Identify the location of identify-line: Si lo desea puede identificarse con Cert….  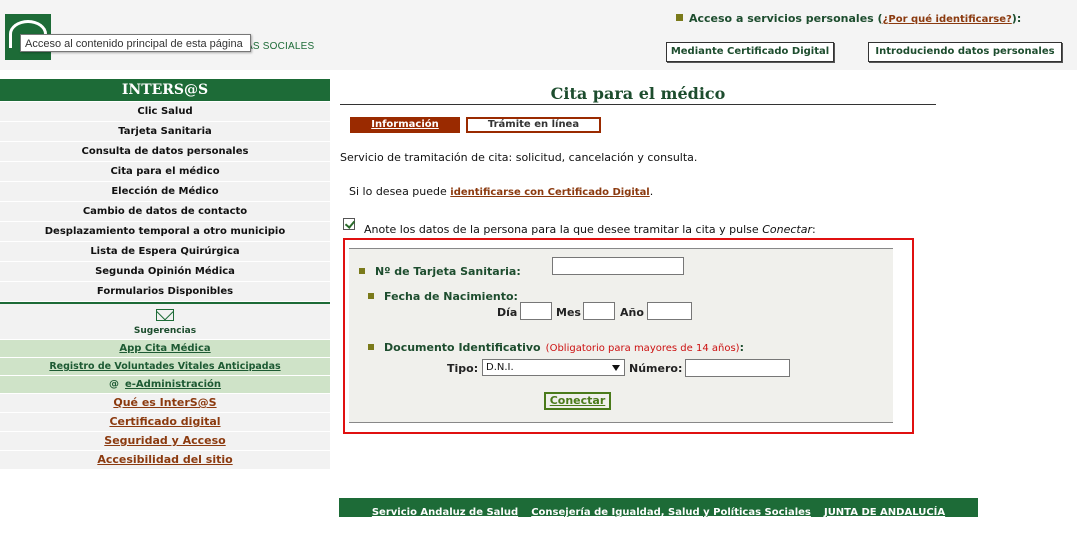
(501, 191).